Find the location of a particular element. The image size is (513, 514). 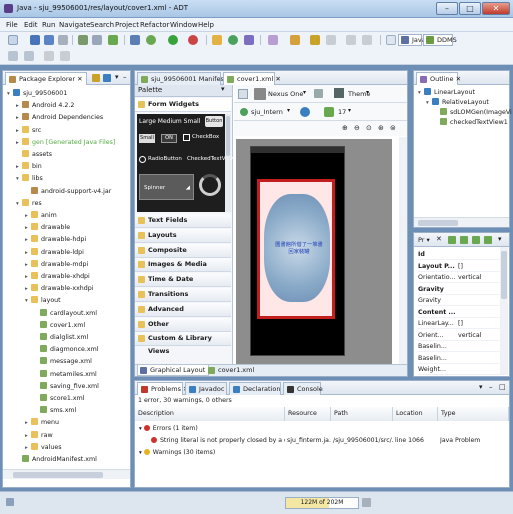

garbage-collect-icon is located at coordinates (366, 502).